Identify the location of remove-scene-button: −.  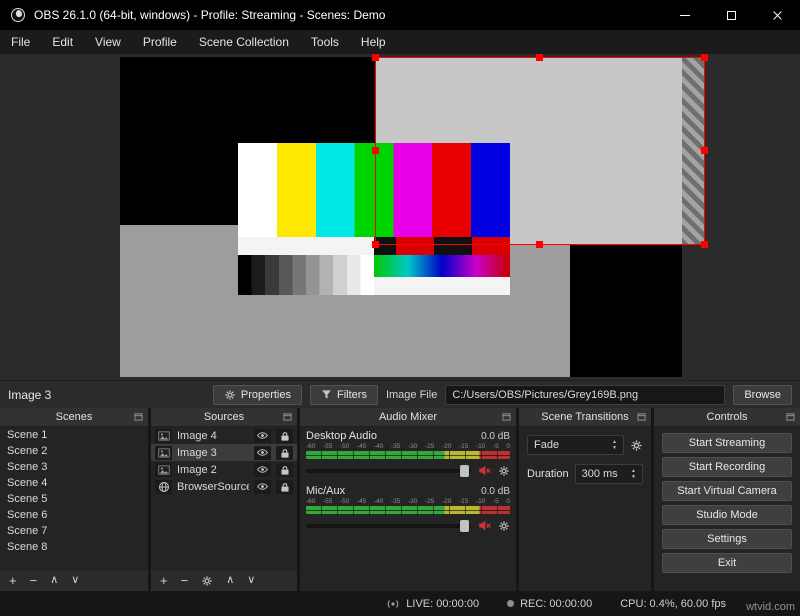
(34, 580).